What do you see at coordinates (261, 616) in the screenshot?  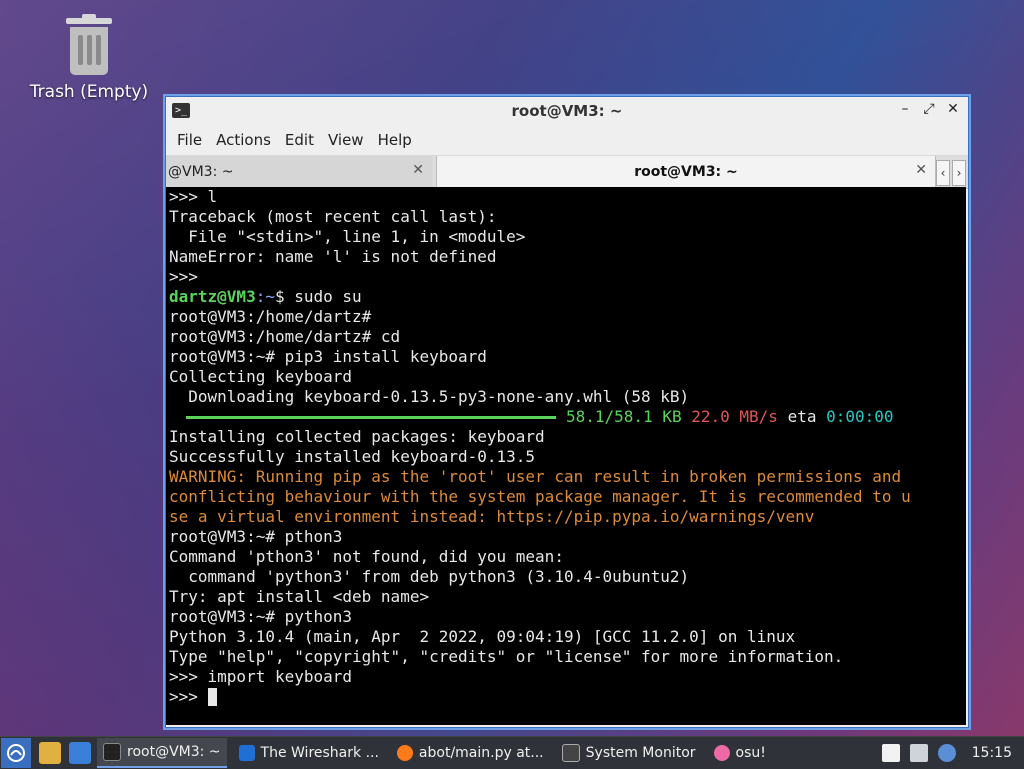 I see `terminal-line: root@VM3:~# python3` at bounding box center [261, 616].